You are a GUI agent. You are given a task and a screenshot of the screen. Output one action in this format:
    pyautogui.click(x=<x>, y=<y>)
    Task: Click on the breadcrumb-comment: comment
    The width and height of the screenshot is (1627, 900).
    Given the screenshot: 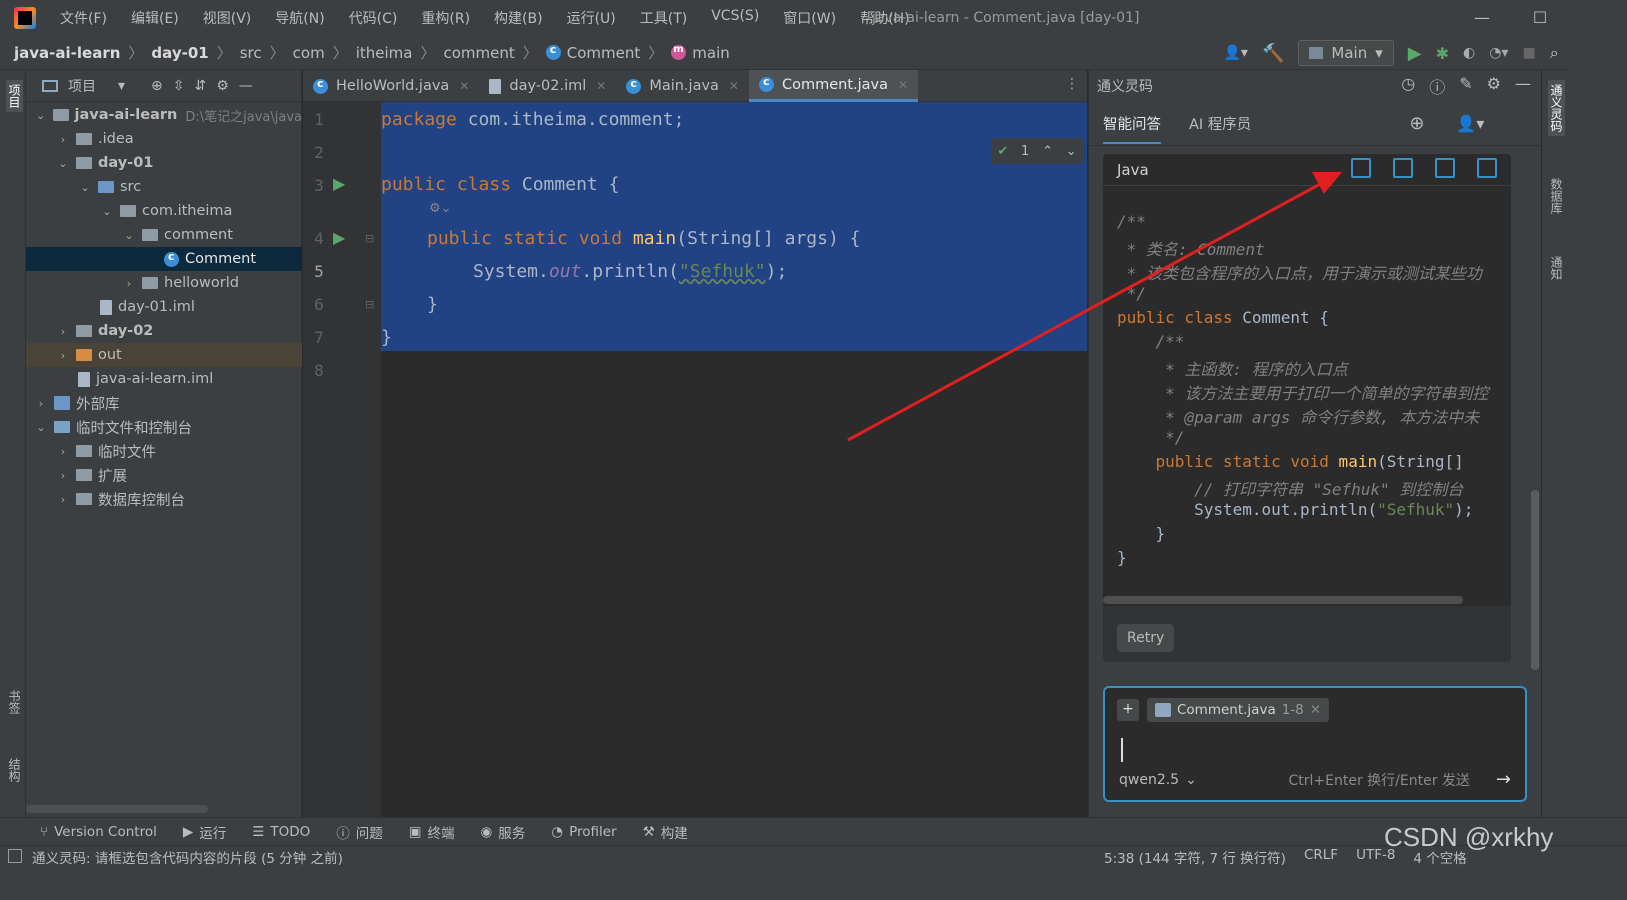 What is the action you would take?
    pyautogui.click(x=478, y=53)
    